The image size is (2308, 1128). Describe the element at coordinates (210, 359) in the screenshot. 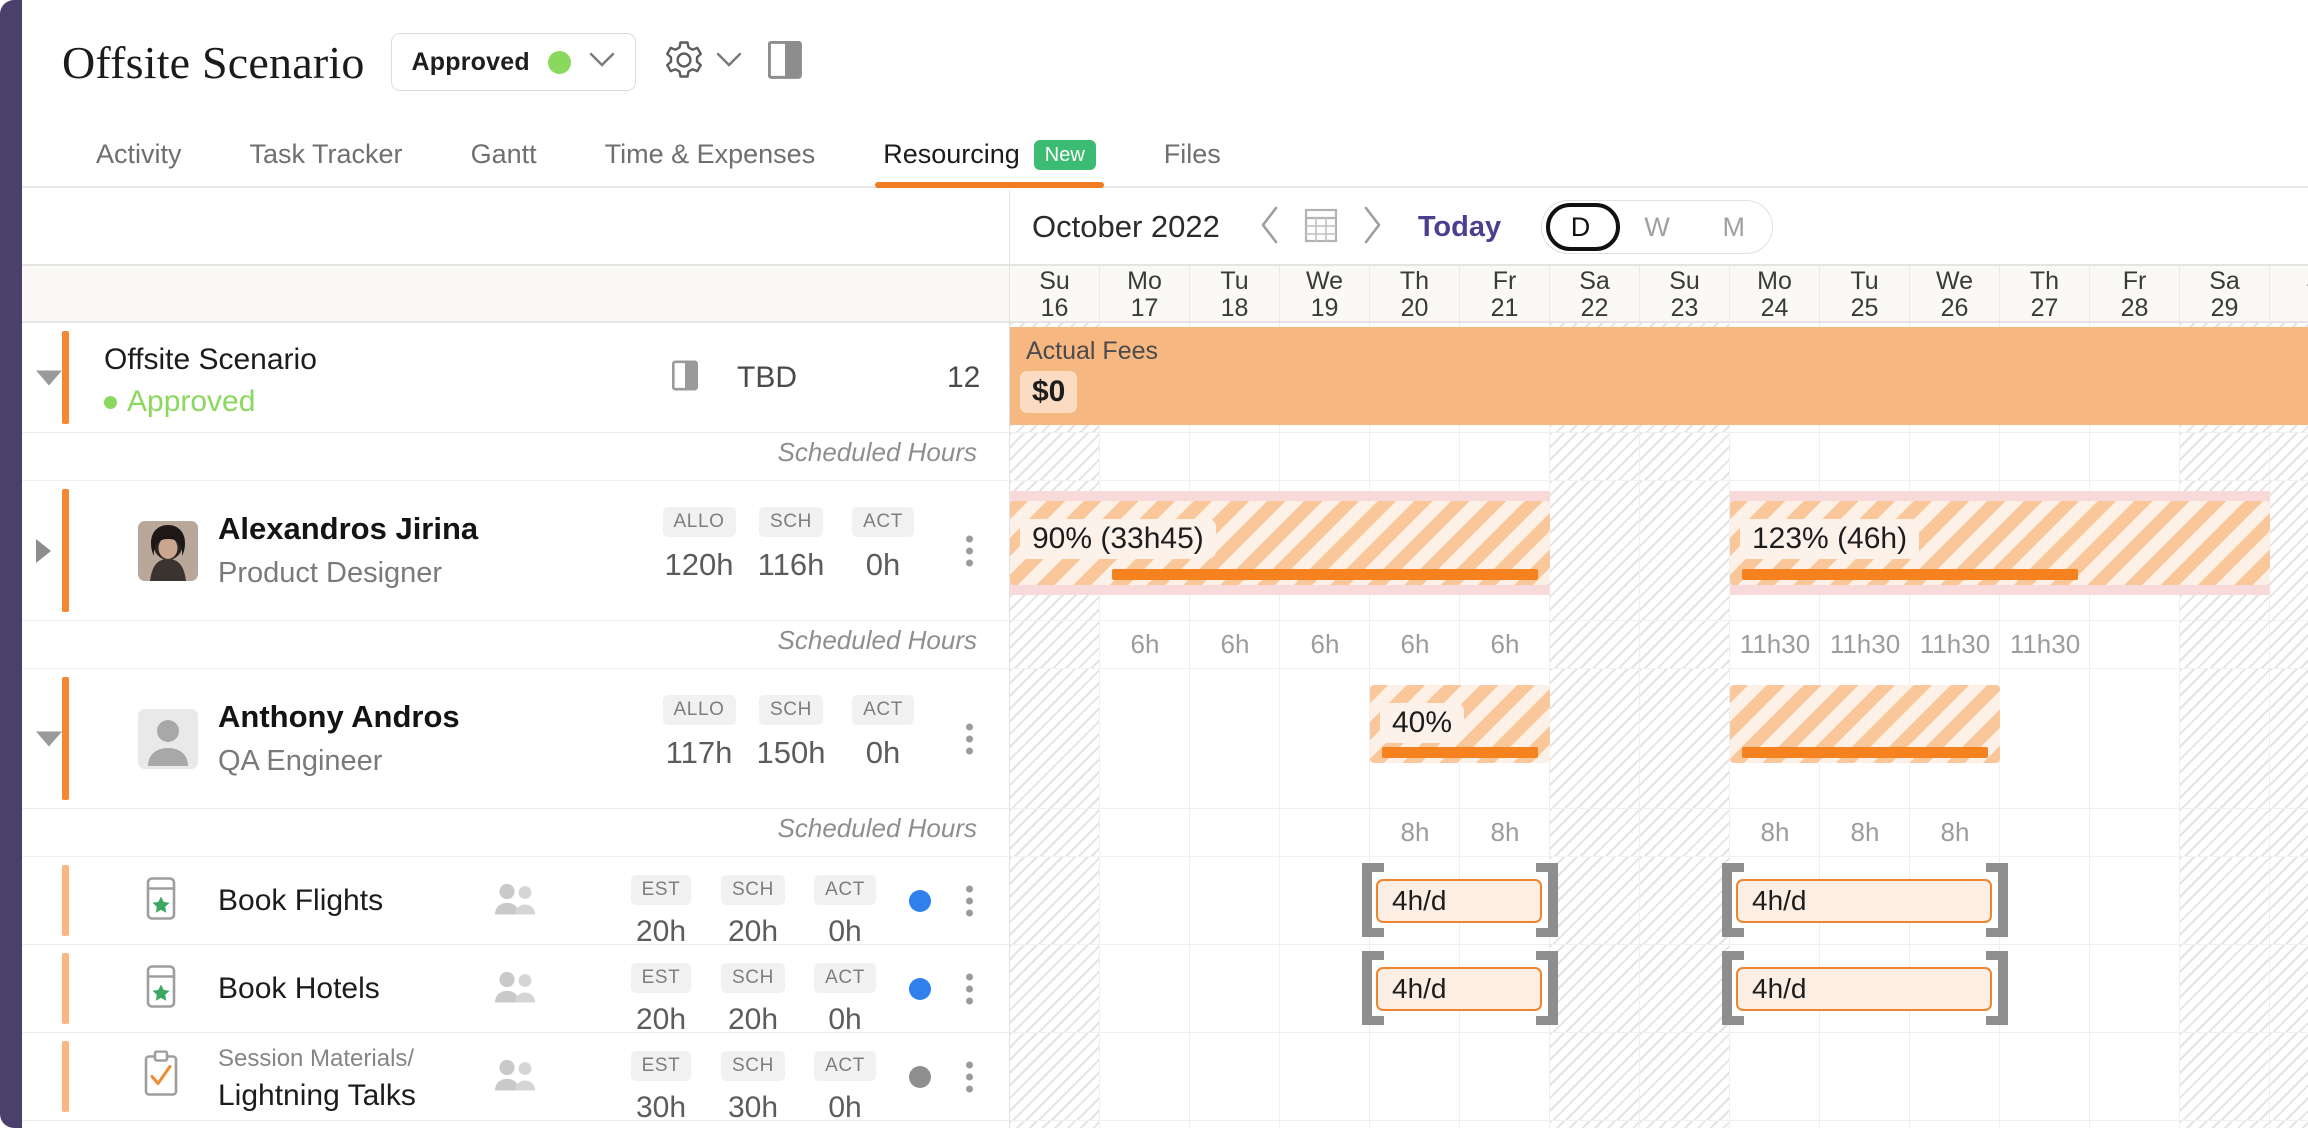

I see `project-name: Offsite Scenario` at that location.